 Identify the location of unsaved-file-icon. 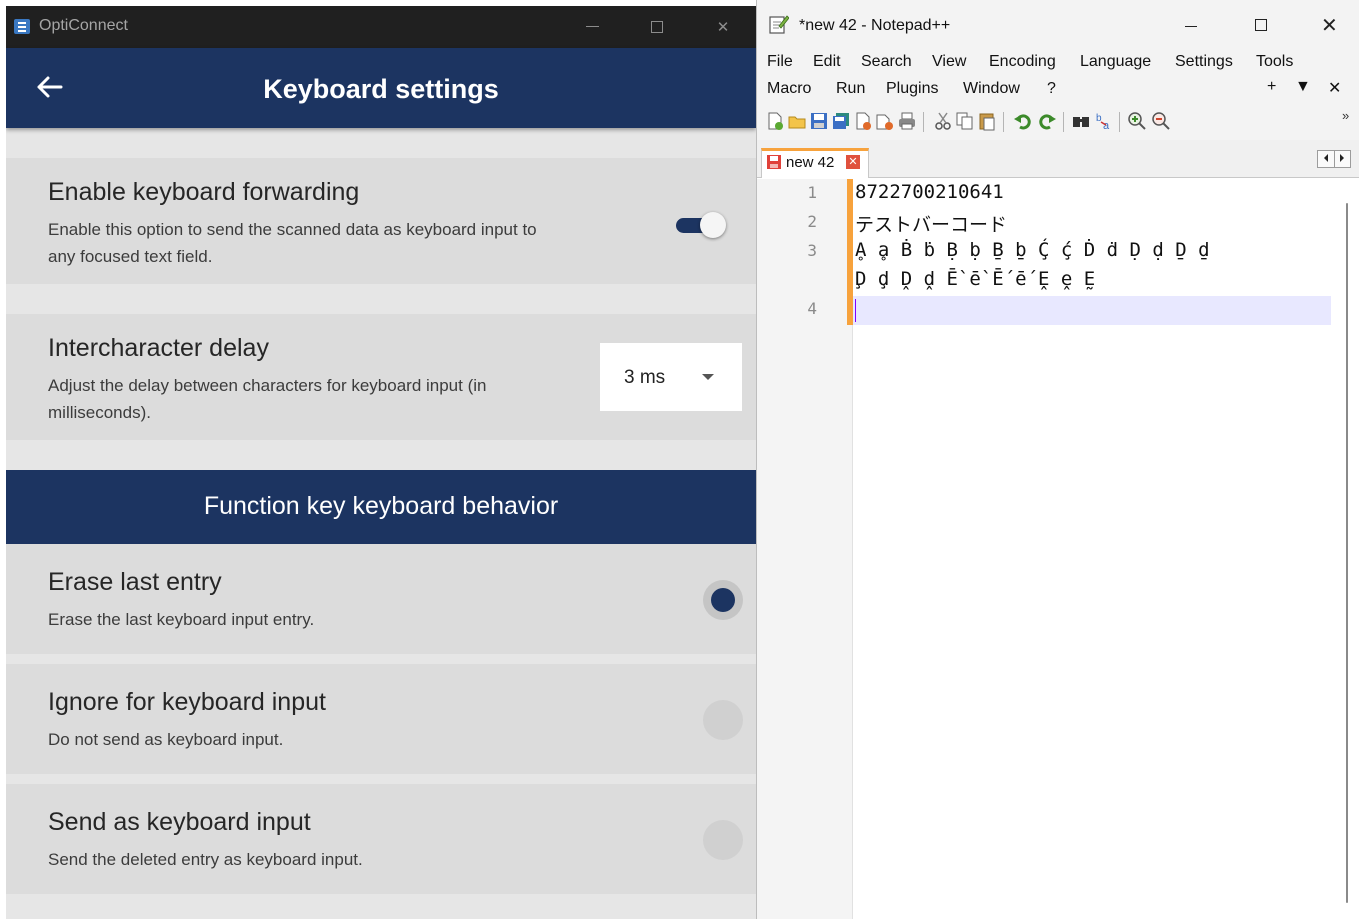
(774, 162).